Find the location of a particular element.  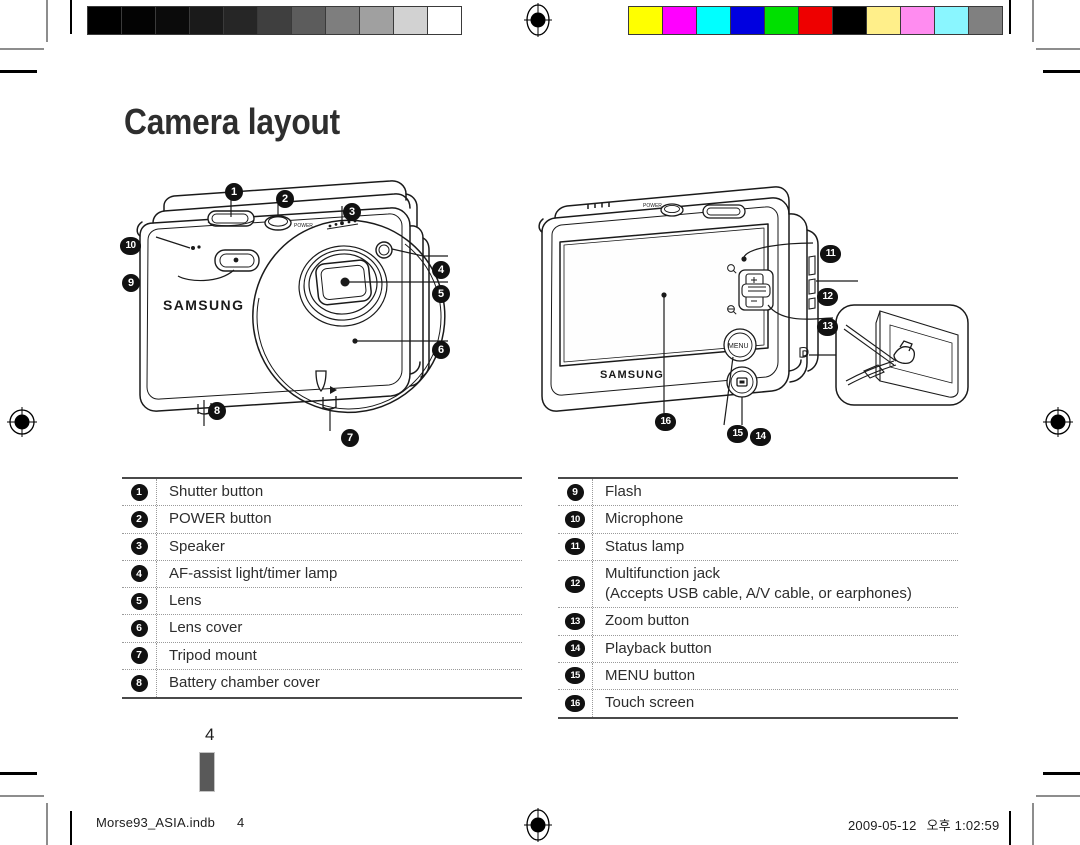

grayscale-calibration-bar is located at coordinates (274, 20).